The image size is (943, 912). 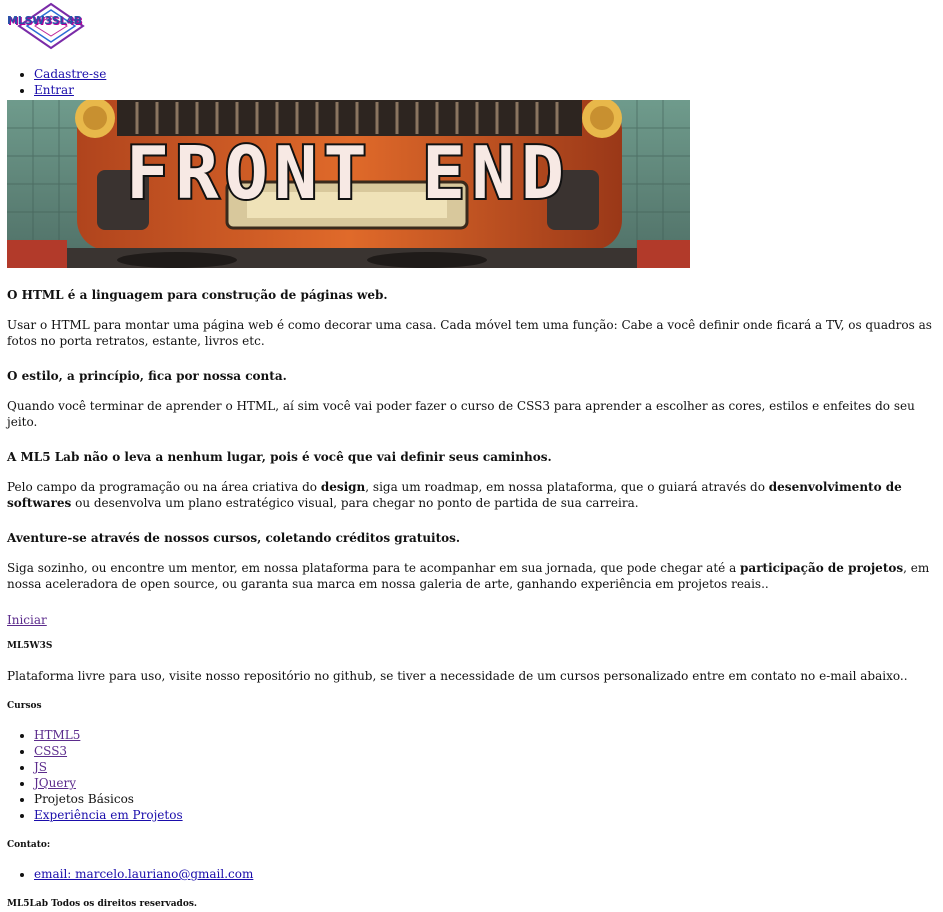 I want to click on course-item: Projetos Básicos, so click(x=485, y=799).